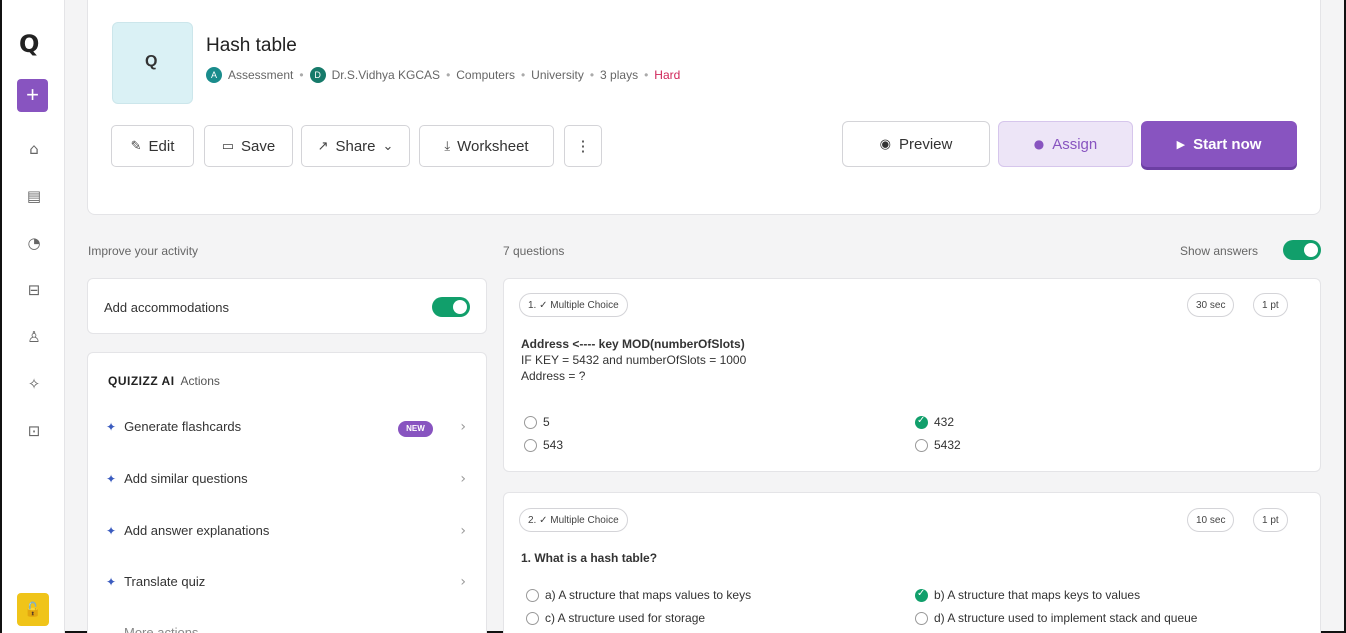  What do you see at coordinates (165, 581) in the screenshot?
I see `action-label: Translate quiz` at bounding box center [165, 581].